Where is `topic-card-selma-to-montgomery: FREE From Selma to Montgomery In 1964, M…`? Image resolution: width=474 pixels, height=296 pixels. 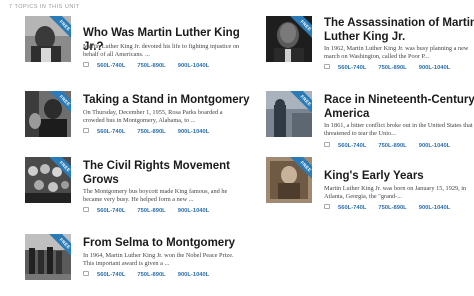 topic-card-selma-to-montgomery: FREE From Selma to Montgomery In 1964, M… is located at coordinates (132, 265).